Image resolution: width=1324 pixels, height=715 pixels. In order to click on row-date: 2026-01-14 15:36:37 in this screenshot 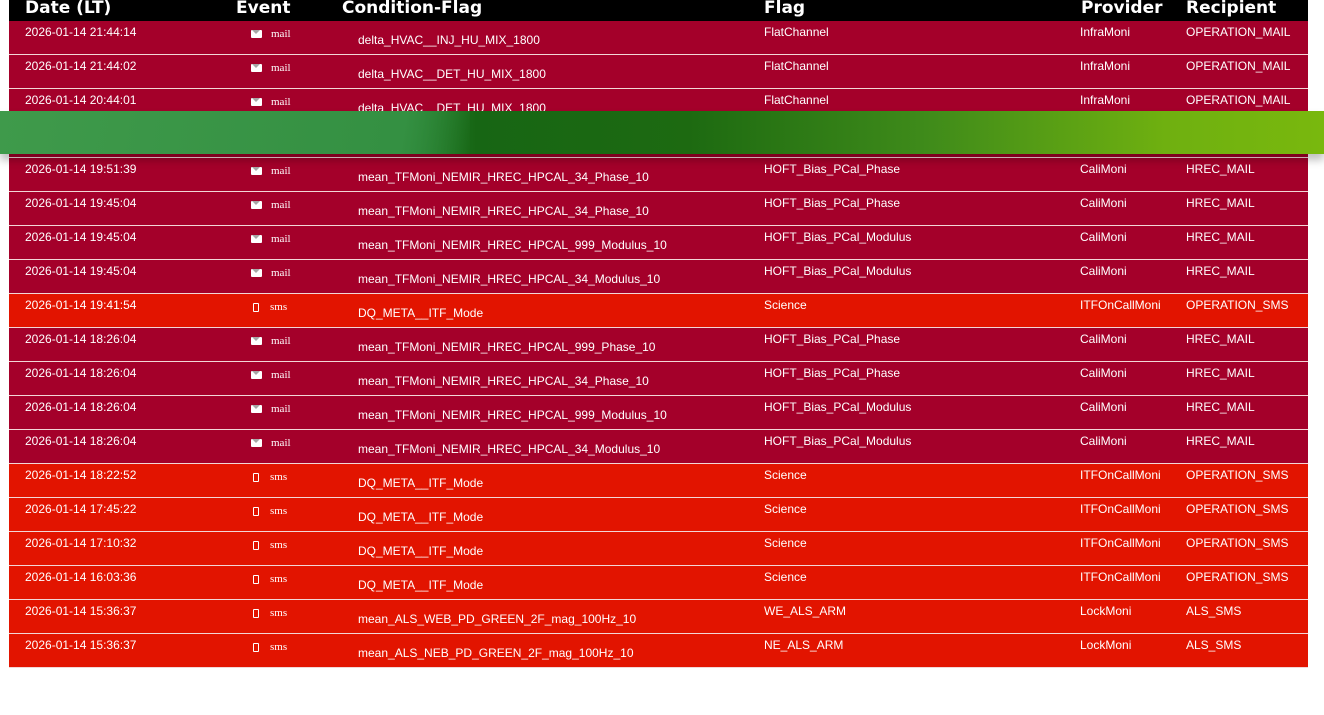, I will do `click(81, 645)`.